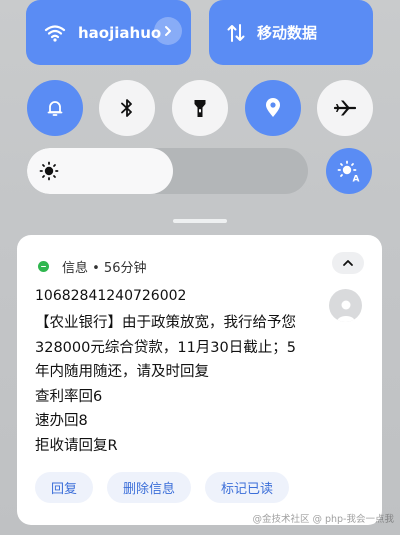 Image resolution: width=400 pixels, height=535 pixels. I want to click on chevron-up-icon, so click(348, 263).